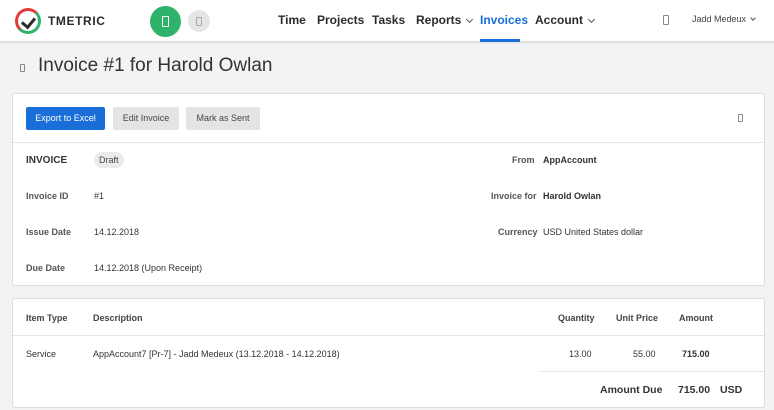 Image resolution: width=774 pixels, height=410 pixels. What do you see at coordinates (439, 20) in the screenshot?
I see `nav-reports-label: Reports` at bounding box center [439, 20].